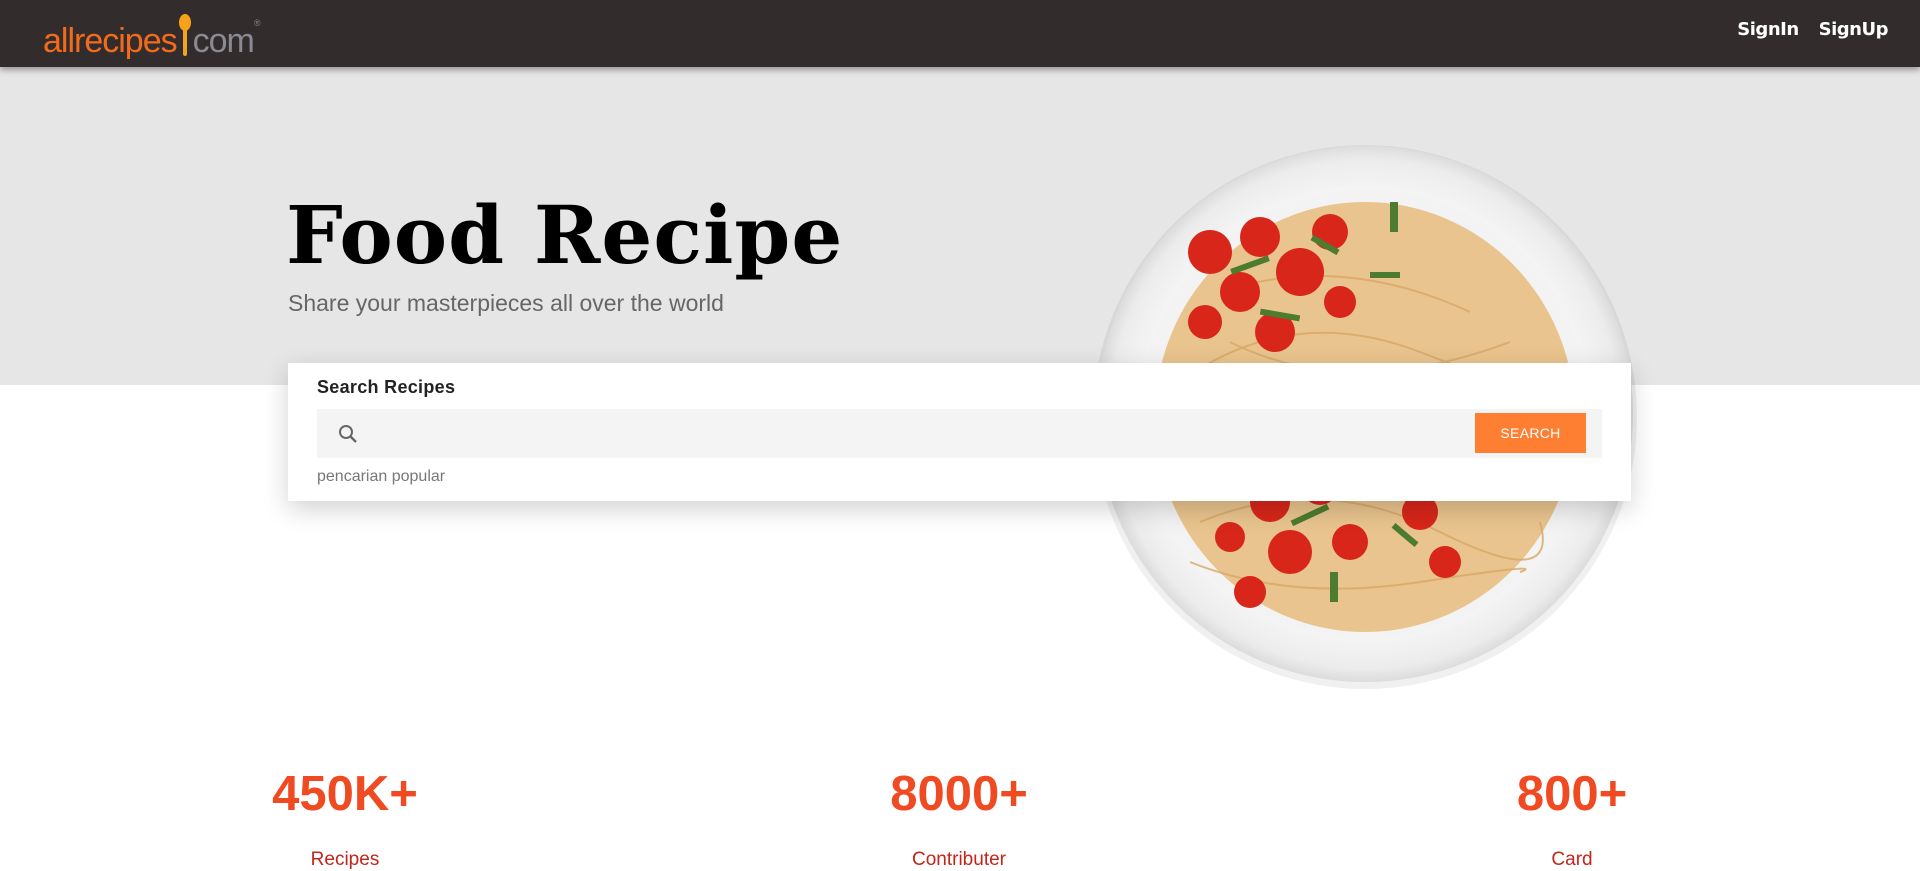  What do you see at coordinates (1530, 433) in the screenshot?
I see `search-button: SEARCH` at bounding box center [1530, 433].